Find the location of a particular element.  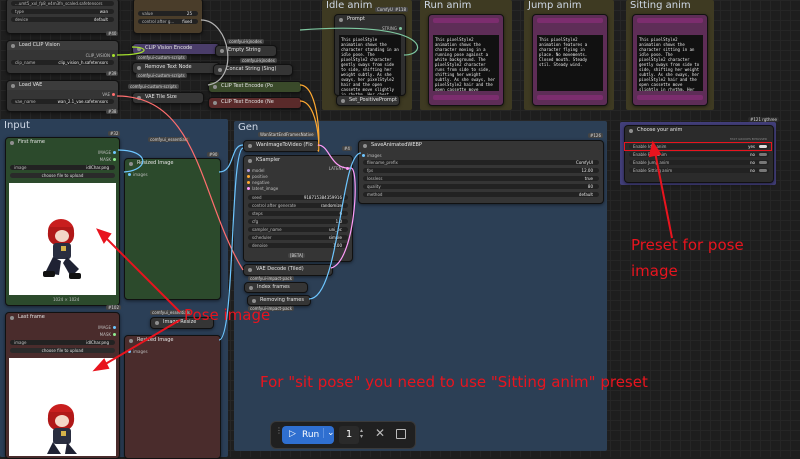

preset-annotation-line1: Preset for pose is located at coordinates (687, 245).